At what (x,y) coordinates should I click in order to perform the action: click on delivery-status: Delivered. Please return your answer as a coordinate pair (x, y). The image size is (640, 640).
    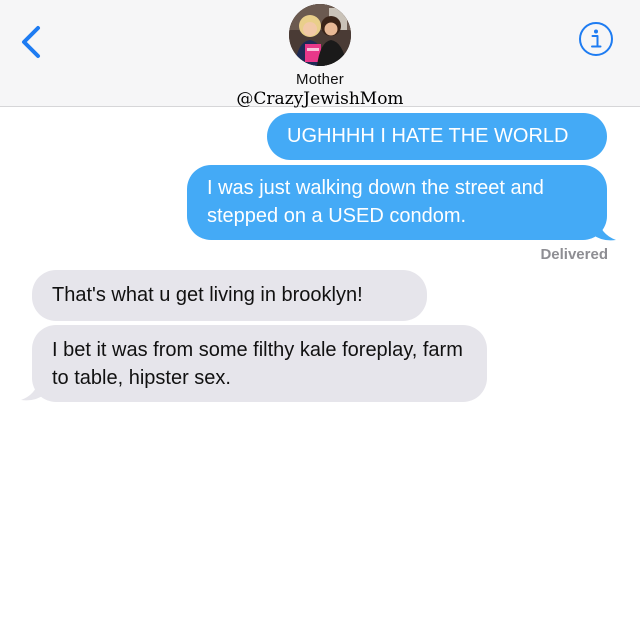
    Looking at the image, I should click on (574, 254).